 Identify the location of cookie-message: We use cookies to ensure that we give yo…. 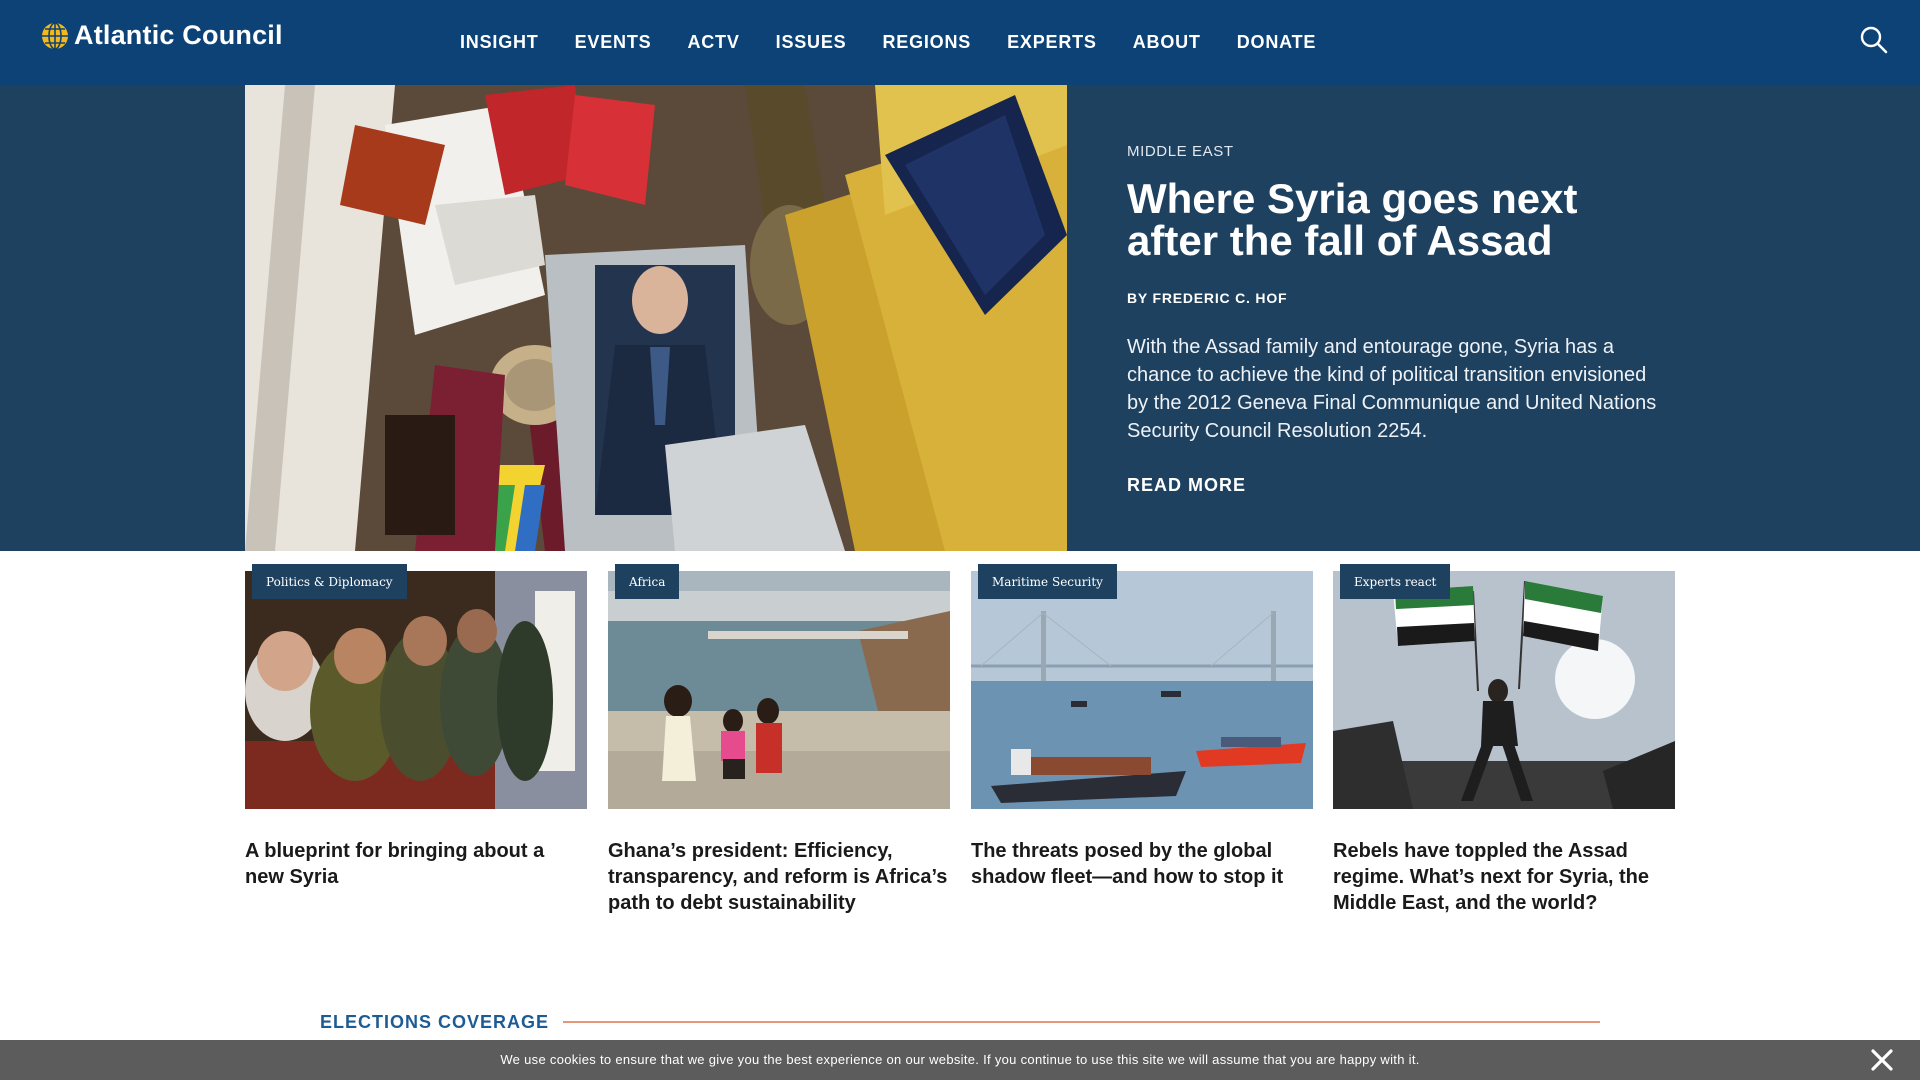
(960, 1059).